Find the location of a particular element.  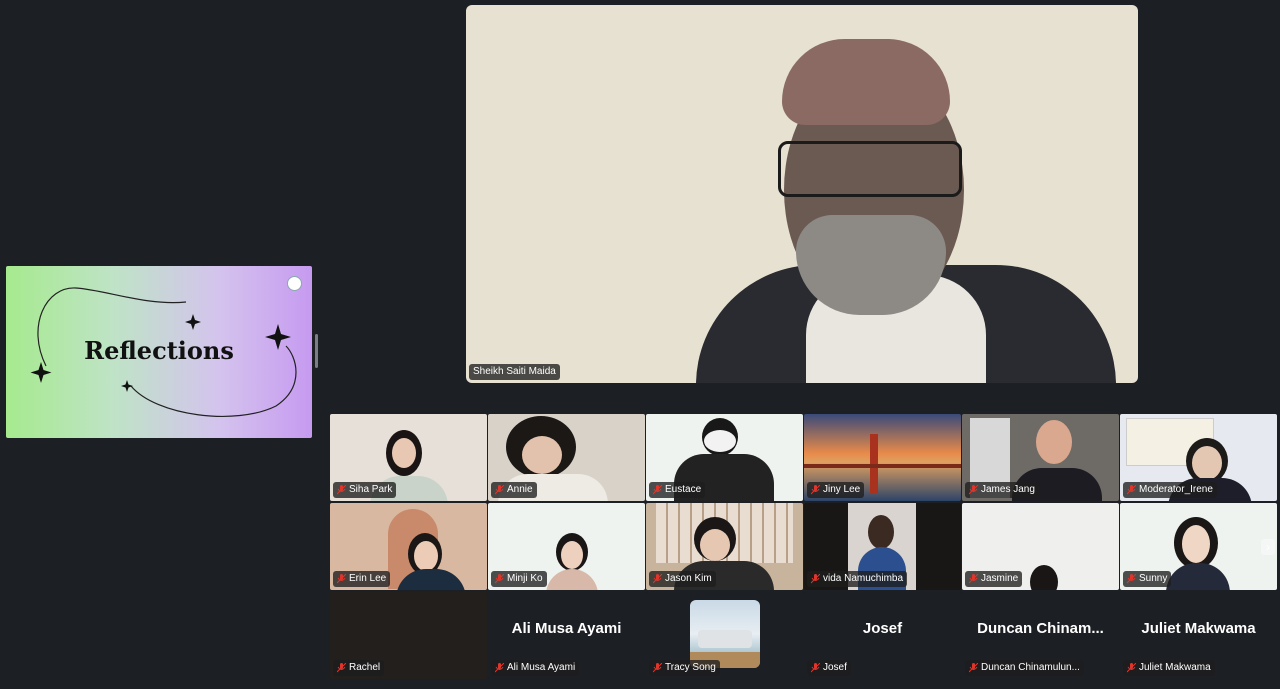

participant-name: Jason Kim is located at coordinates (688, 578).